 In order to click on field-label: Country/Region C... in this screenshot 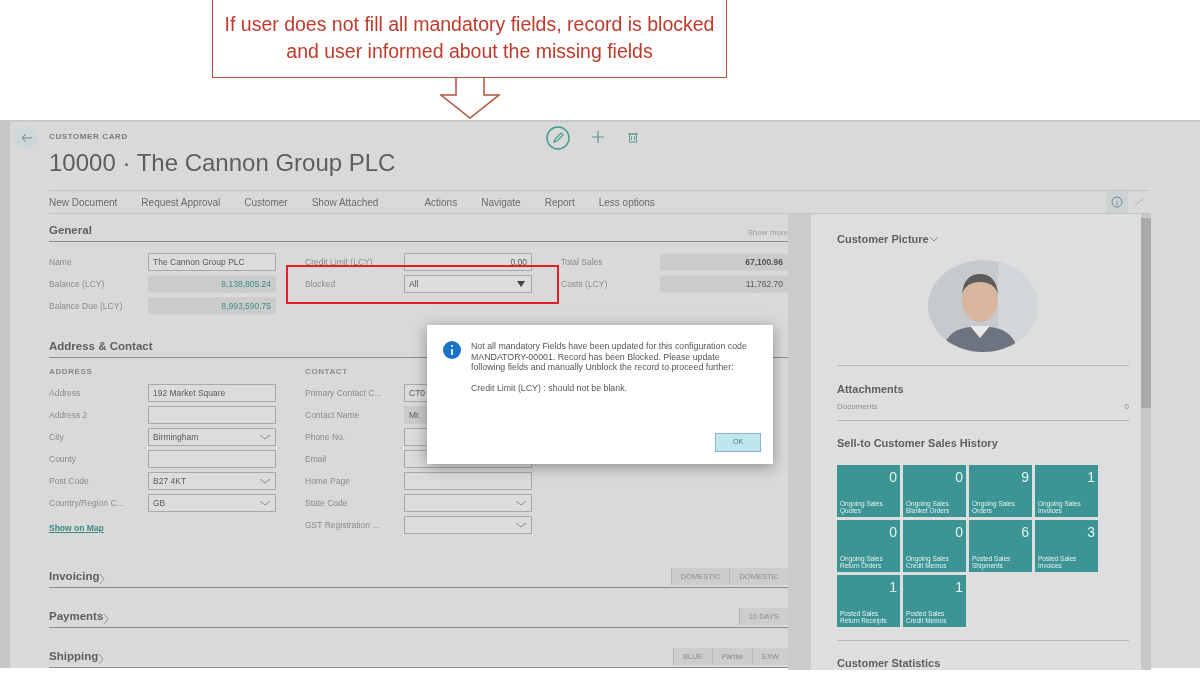, I will do `click(87, 503)`.